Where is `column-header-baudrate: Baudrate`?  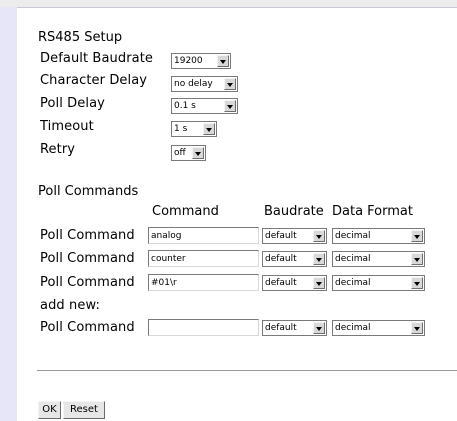 column-header-baudrate: Baudrate is located at coordinates (294, 211).